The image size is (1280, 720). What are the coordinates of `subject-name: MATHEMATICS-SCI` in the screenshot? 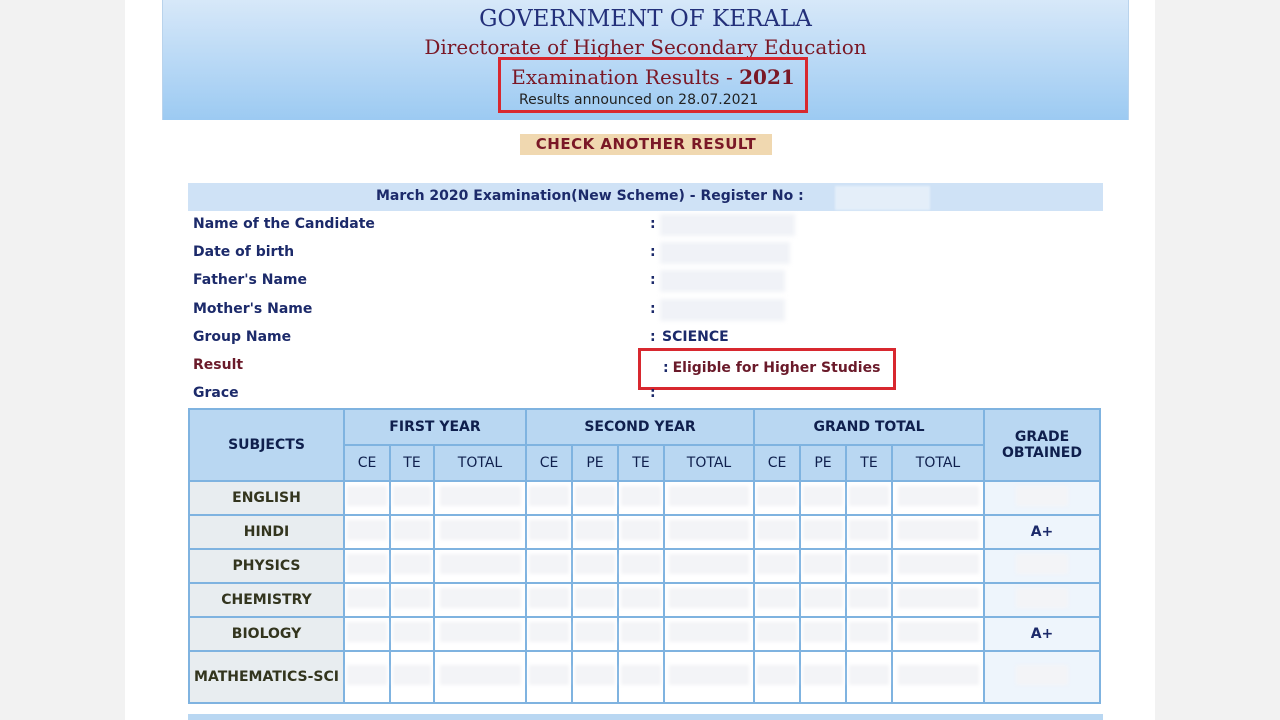 It's located at (266, 677).